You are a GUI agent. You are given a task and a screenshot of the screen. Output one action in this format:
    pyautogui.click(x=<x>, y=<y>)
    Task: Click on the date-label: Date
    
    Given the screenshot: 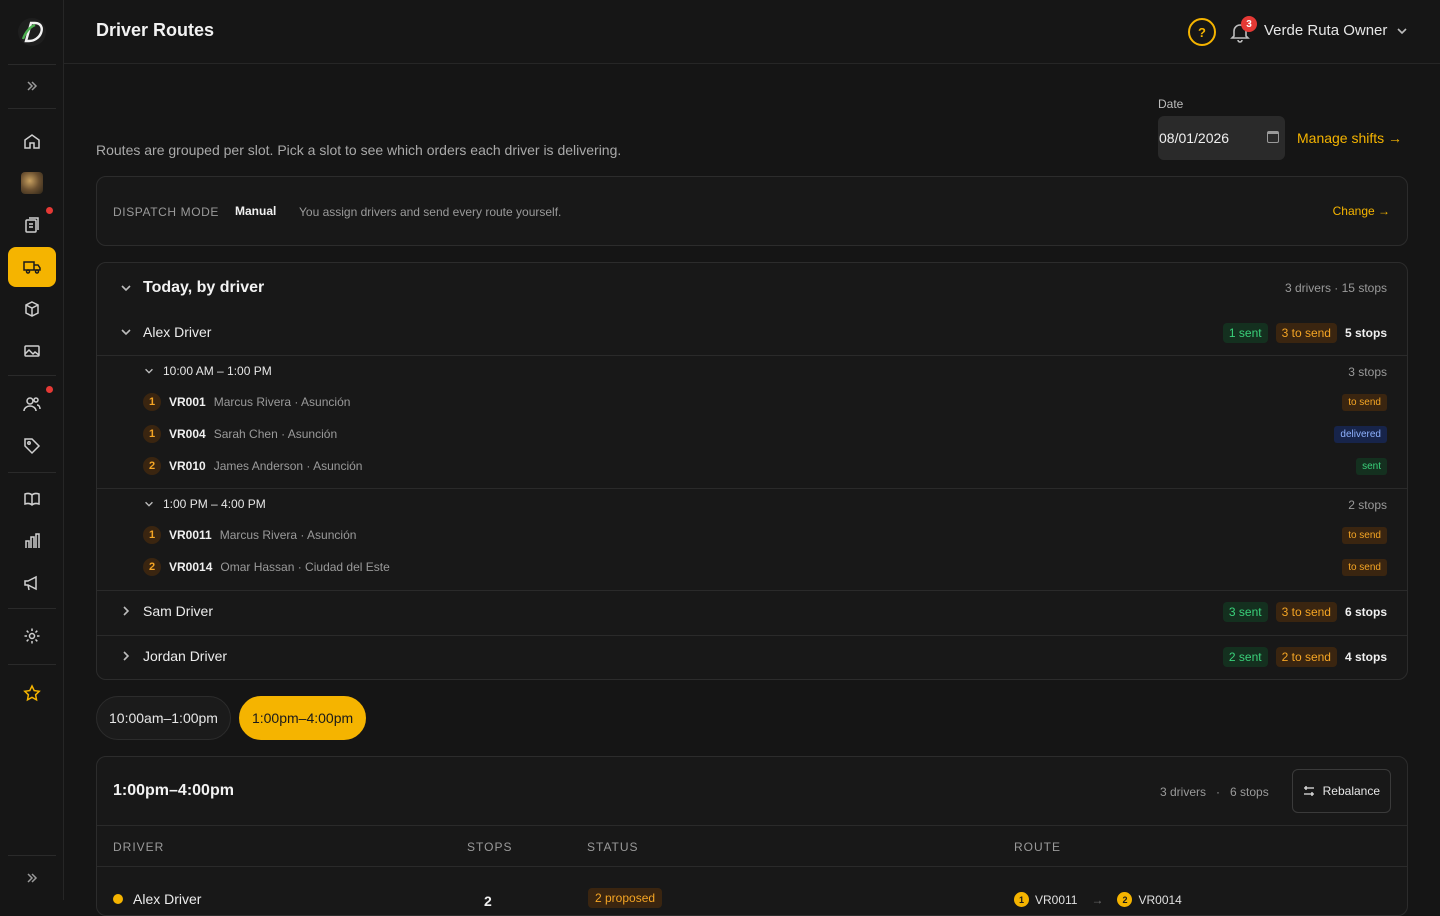 What is the action you would take?
    pyautogui.click(x=1171, y=104)
    